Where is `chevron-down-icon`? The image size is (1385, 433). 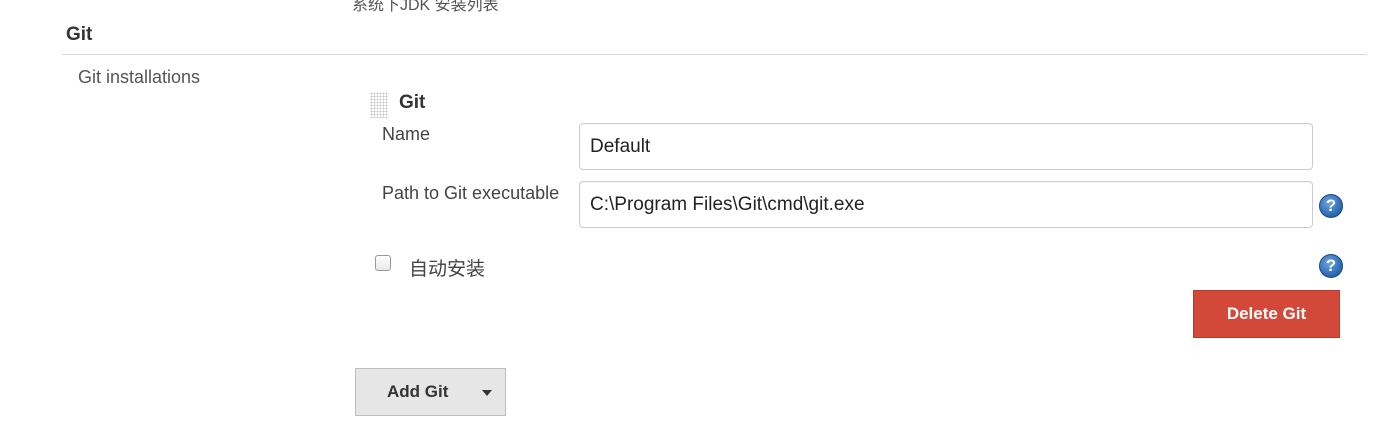
chevron-down-icon is located at coordinates (487, 393).